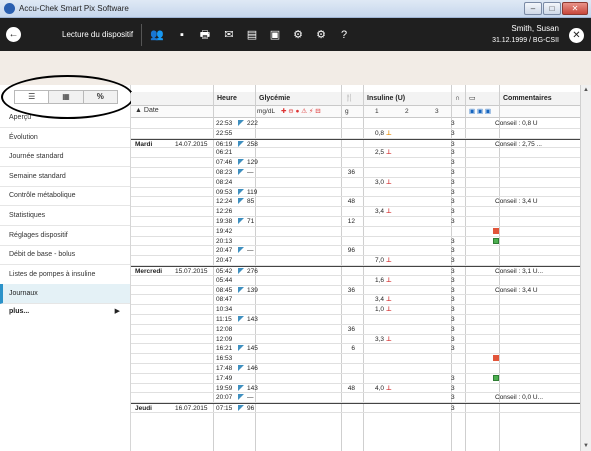 The image size is (591, 451). I want to click on glycemia-value: 222, so click(252, 123).